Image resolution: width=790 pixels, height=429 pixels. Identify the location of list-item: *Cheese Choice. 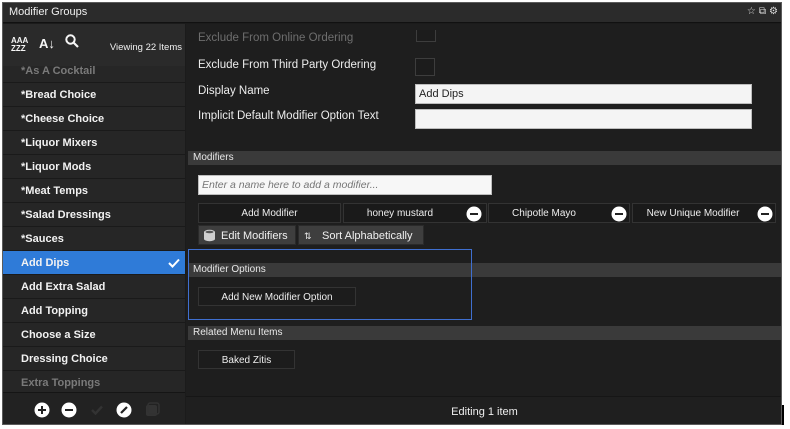
(94, 119).